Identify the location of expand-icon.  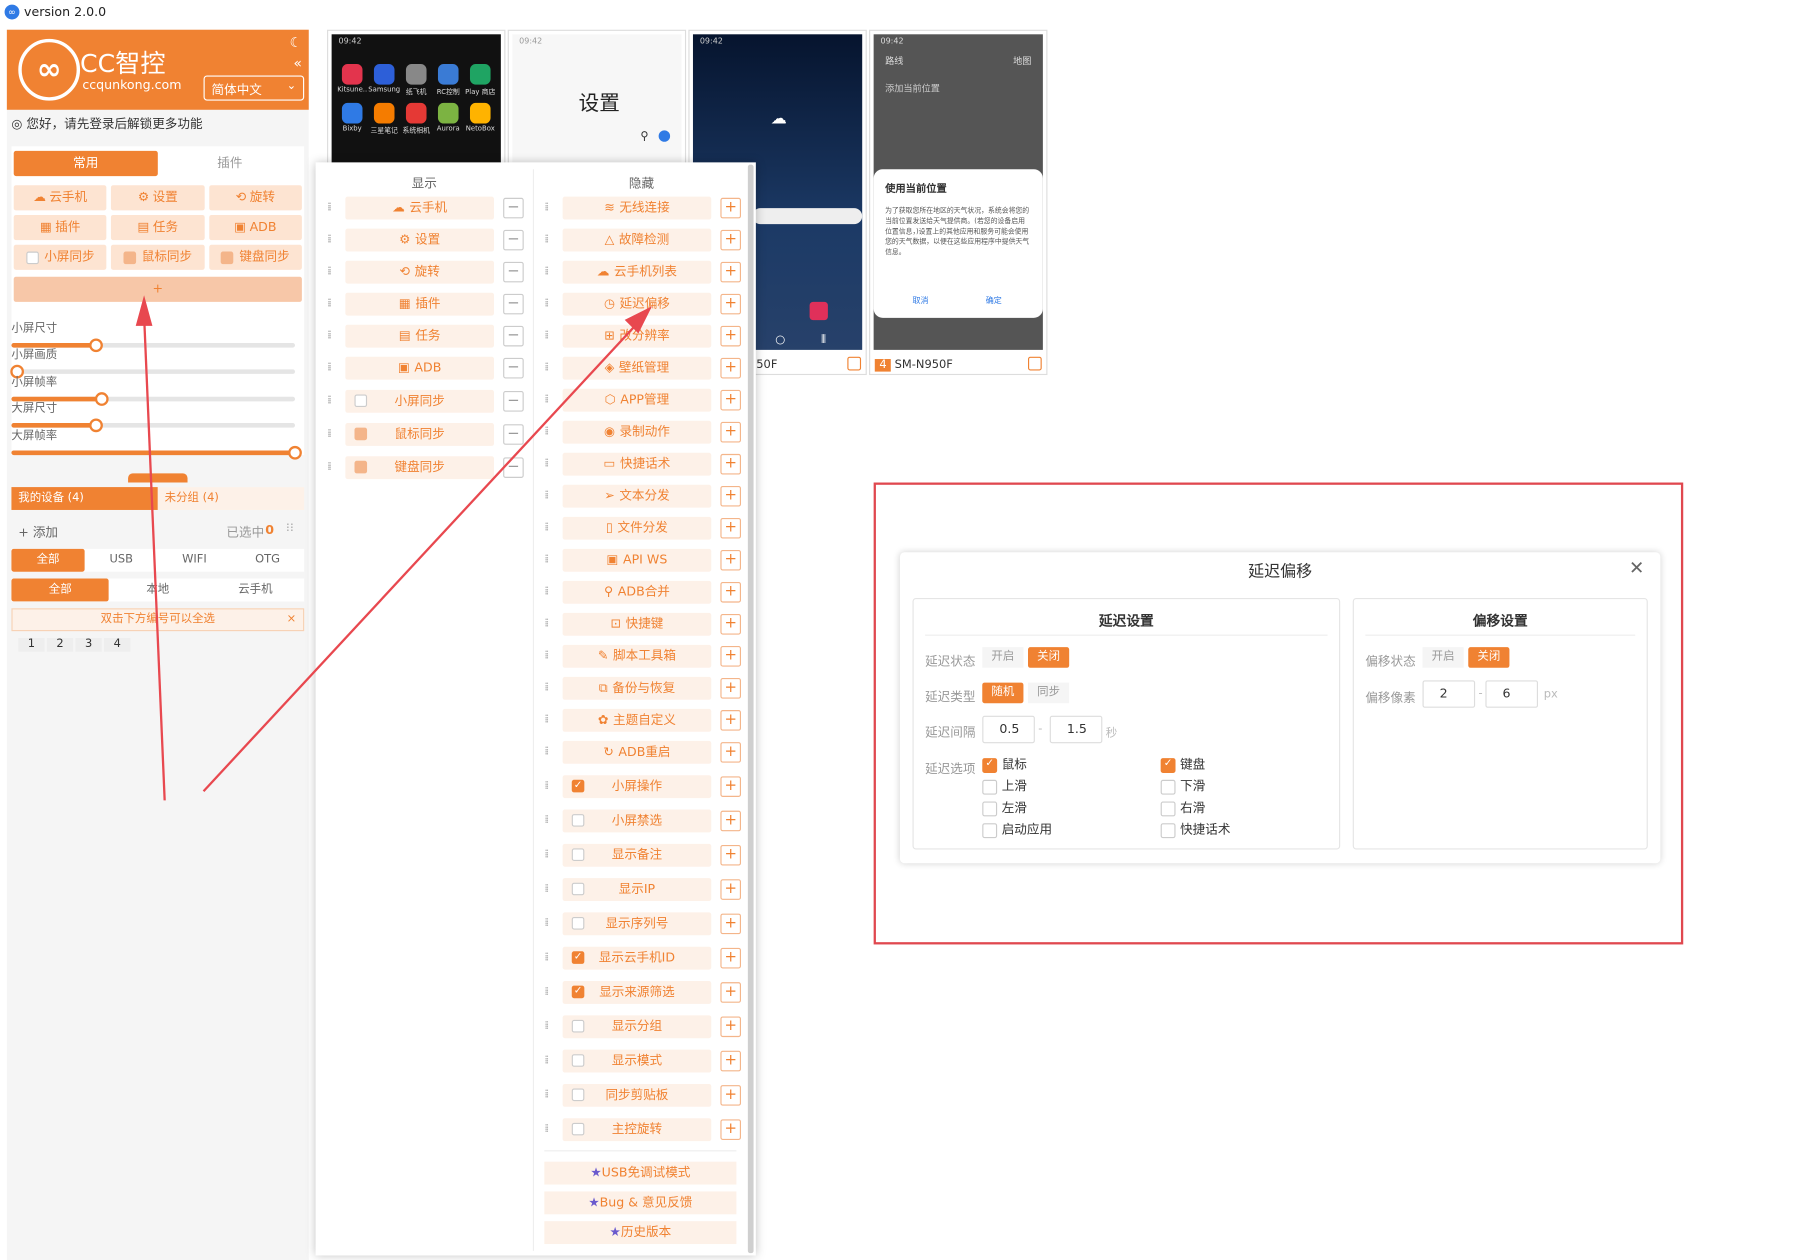
(854, 363).